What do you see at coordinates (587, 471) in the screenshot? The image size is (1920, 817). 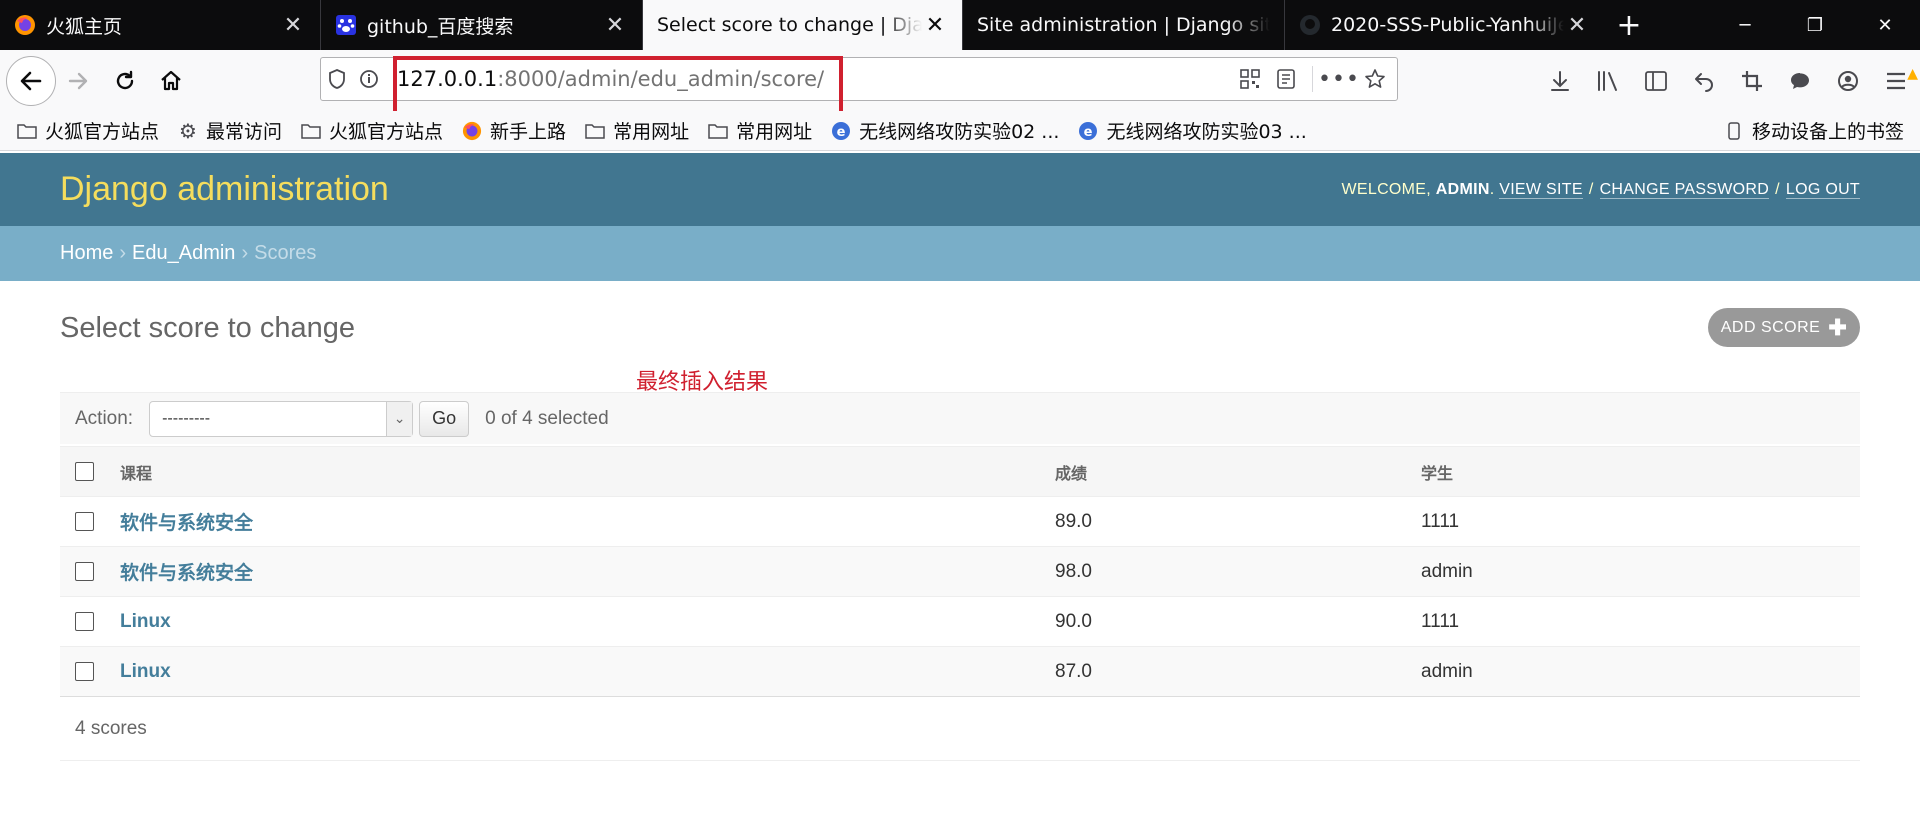 I see `column-header-course: 课程` at bounding box center [587, 471].